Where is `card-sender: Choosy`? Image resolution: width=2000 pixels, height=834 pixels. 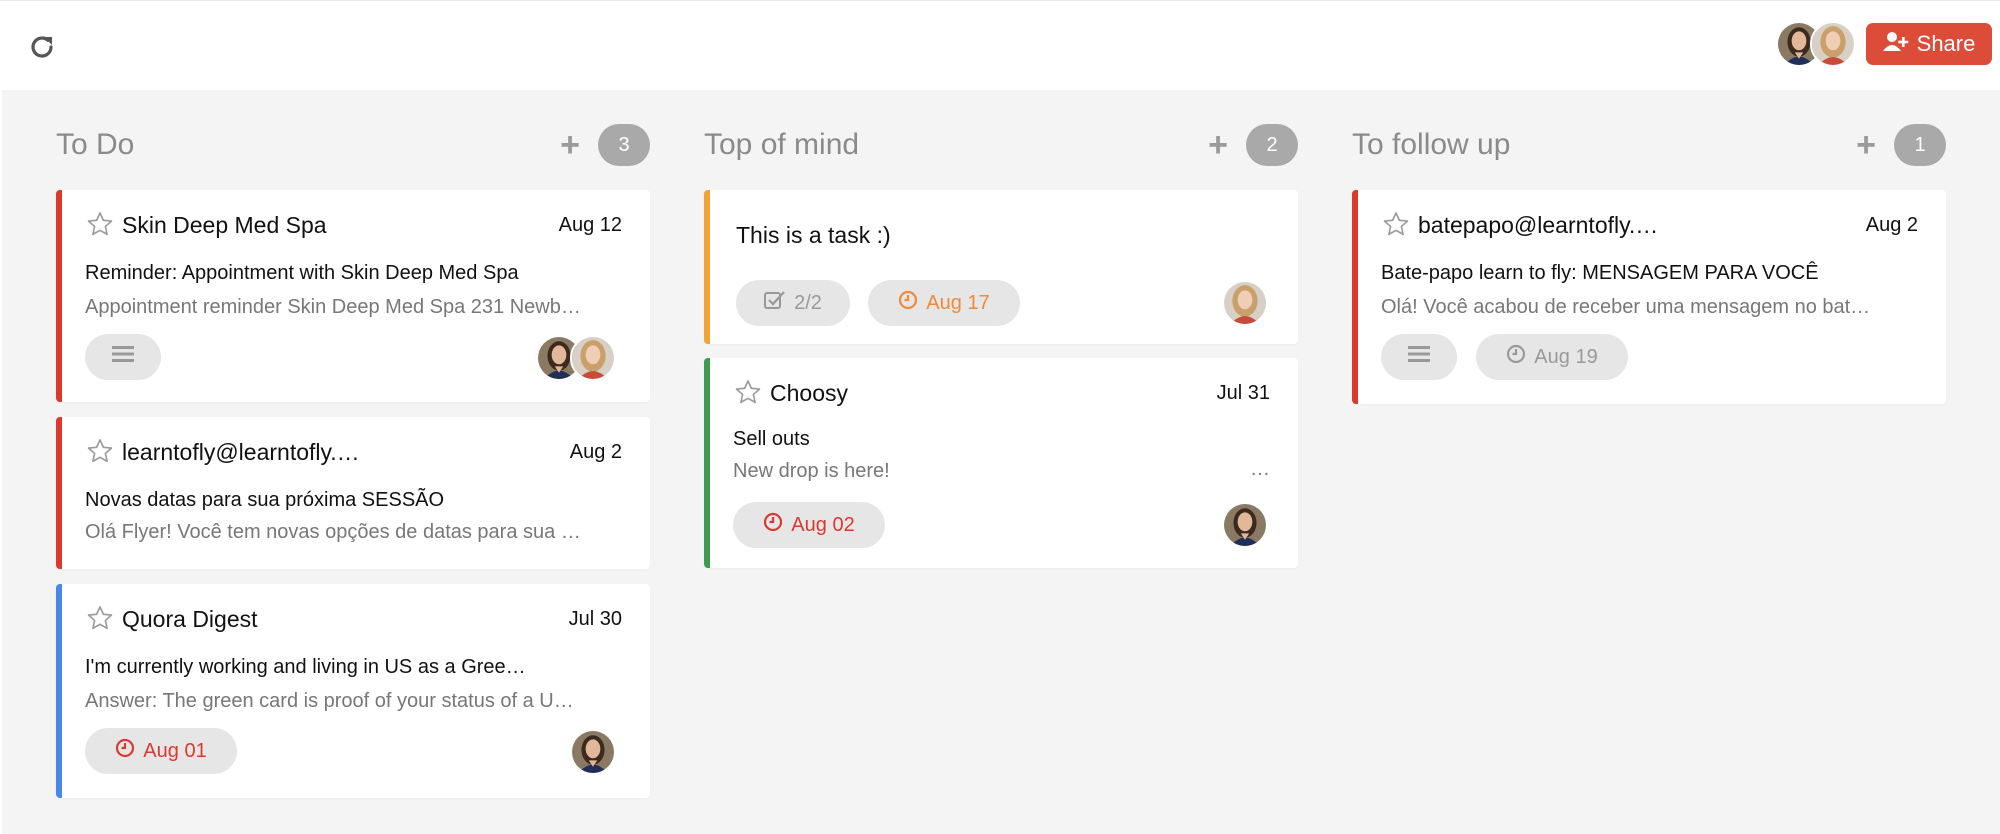 card-sender: Choosy is located at coordinates (809, 393).